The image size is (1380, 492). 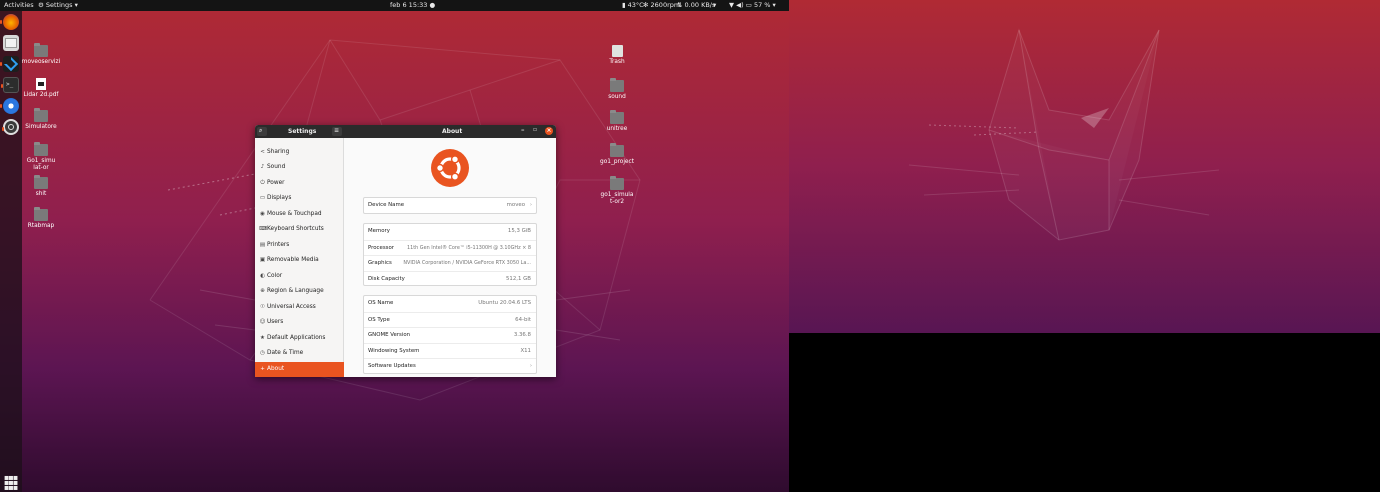 What do you see at coordinates (680, 5) in the screenshot?
I see `up-down-arrows-icon: ⇅` at bounding box center [680, 5].